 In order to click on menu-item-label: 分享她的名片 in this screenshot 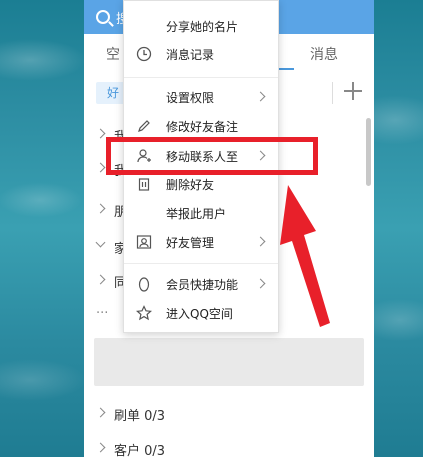, I will do `click(202, 27)`.